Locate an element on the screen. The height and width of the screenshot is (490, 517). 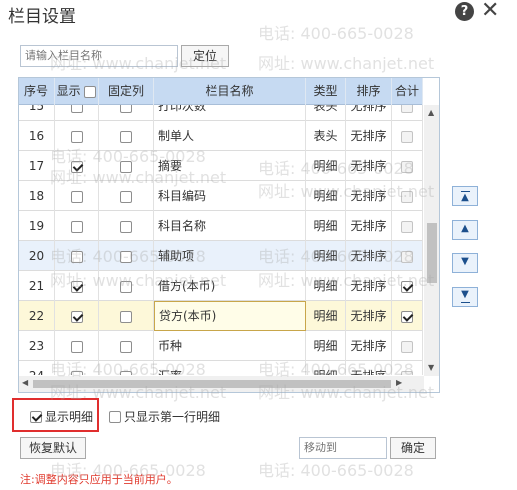
column-search-input is located at coordinates (99, 56).